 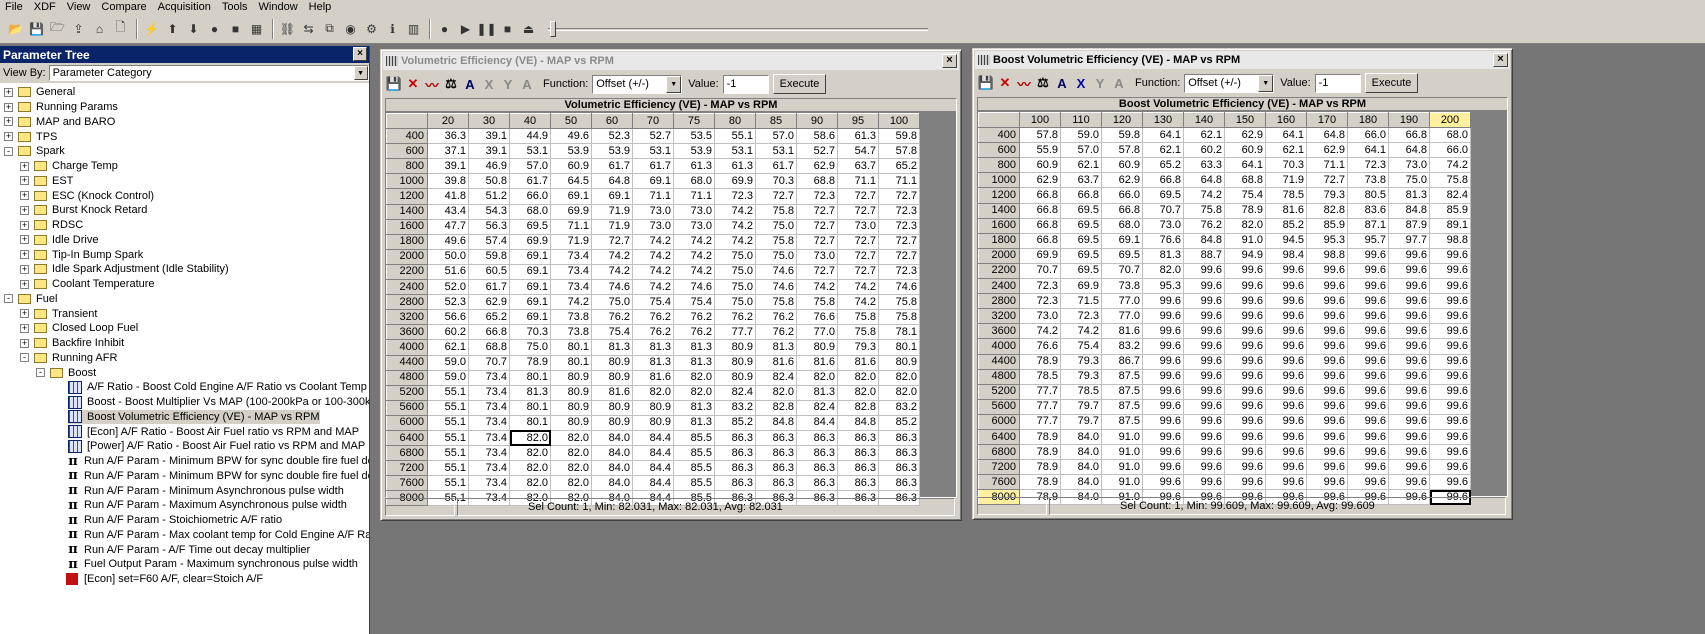 I want to click on table-cell: 59.0, so click(x=448, y=362).